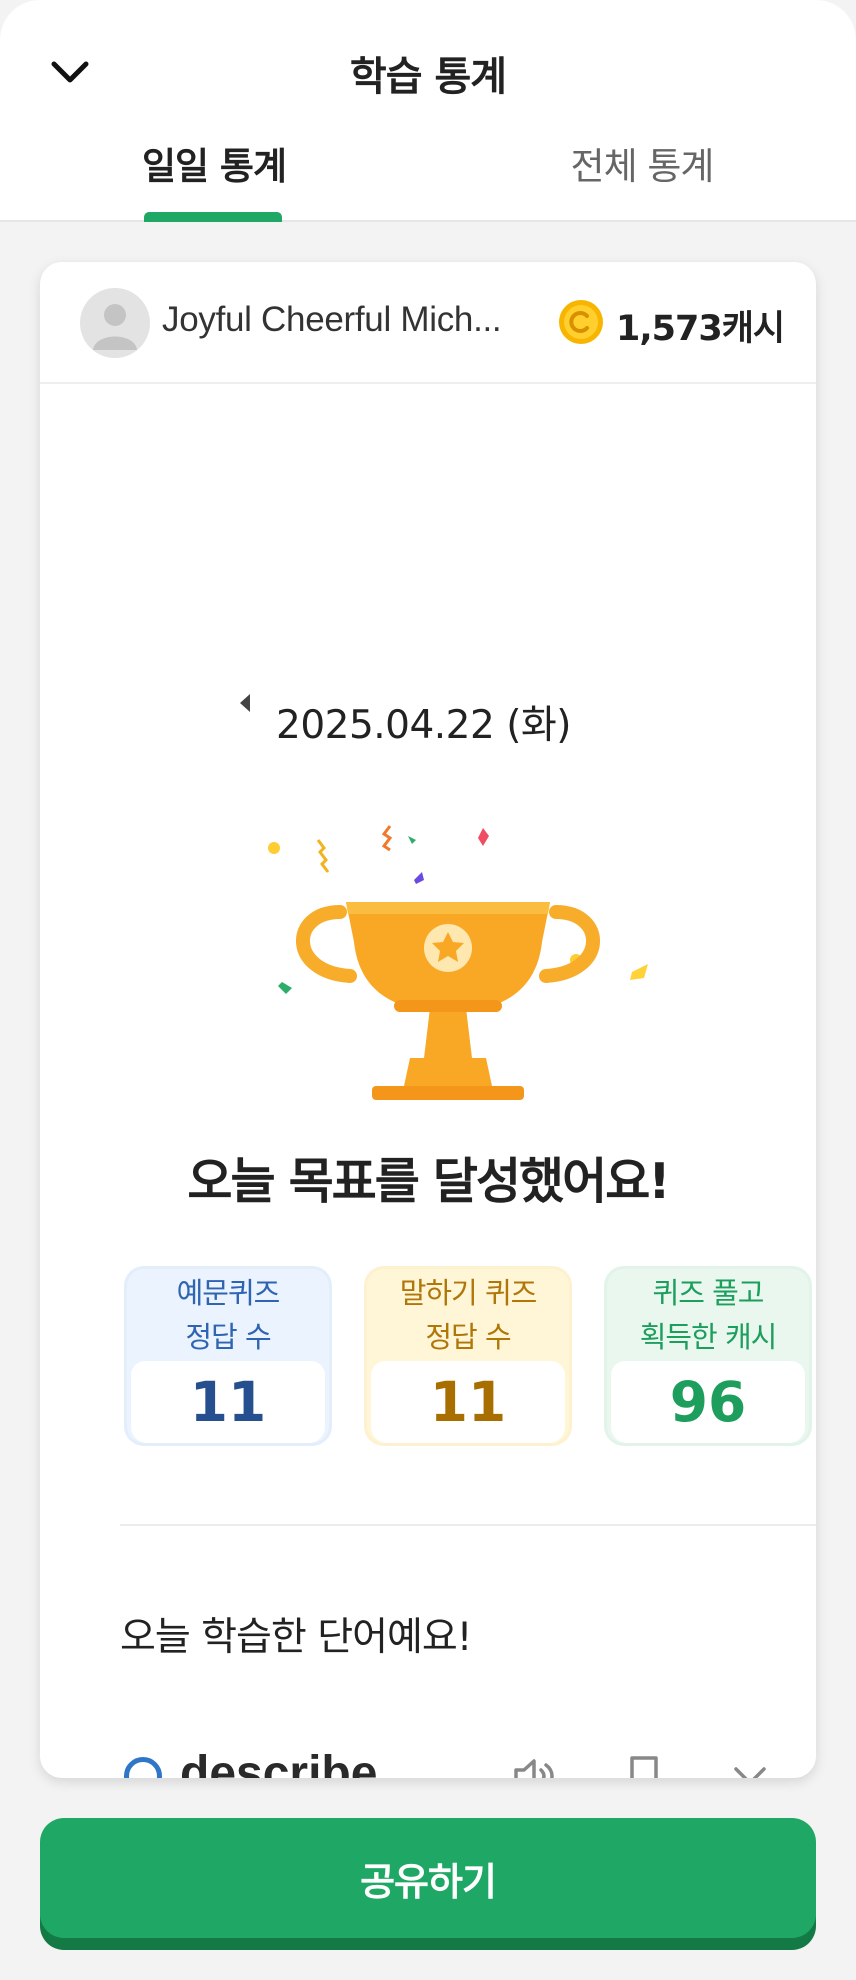  Describe the element at coordinates (468, 1315) in the screenshot. I see `stat-label: 말하기 퀴즈 정답 수` at that location.